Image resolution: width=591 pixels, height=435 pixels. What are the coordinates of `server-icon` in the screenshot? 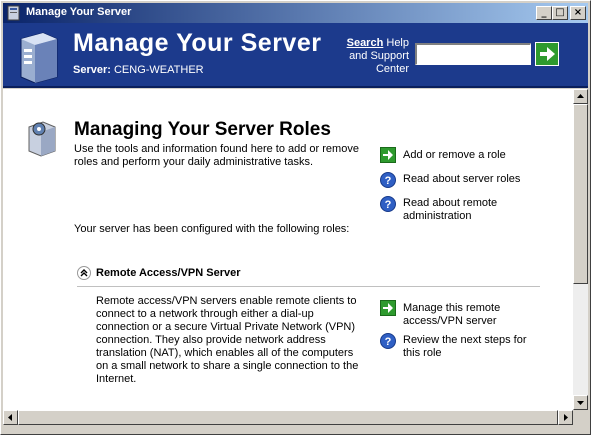 It's located at (39, 57).